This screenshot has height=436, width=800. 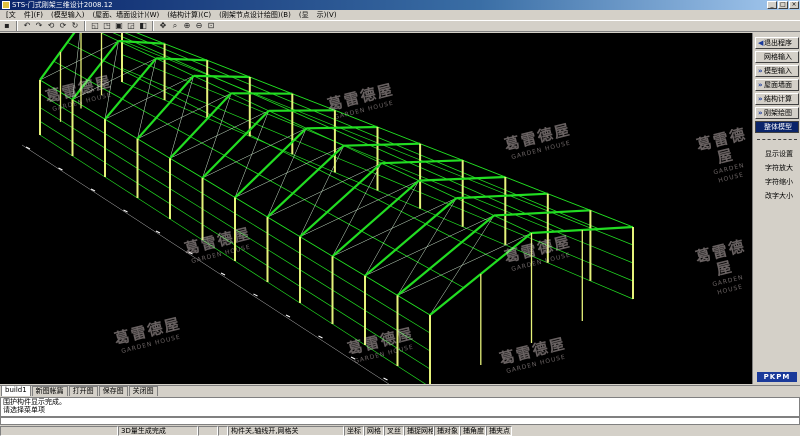 What do you see at coordinates (374, 431) in the screenshot?
I see `grid-toggle: 网格` at bounding box center [374, 431].